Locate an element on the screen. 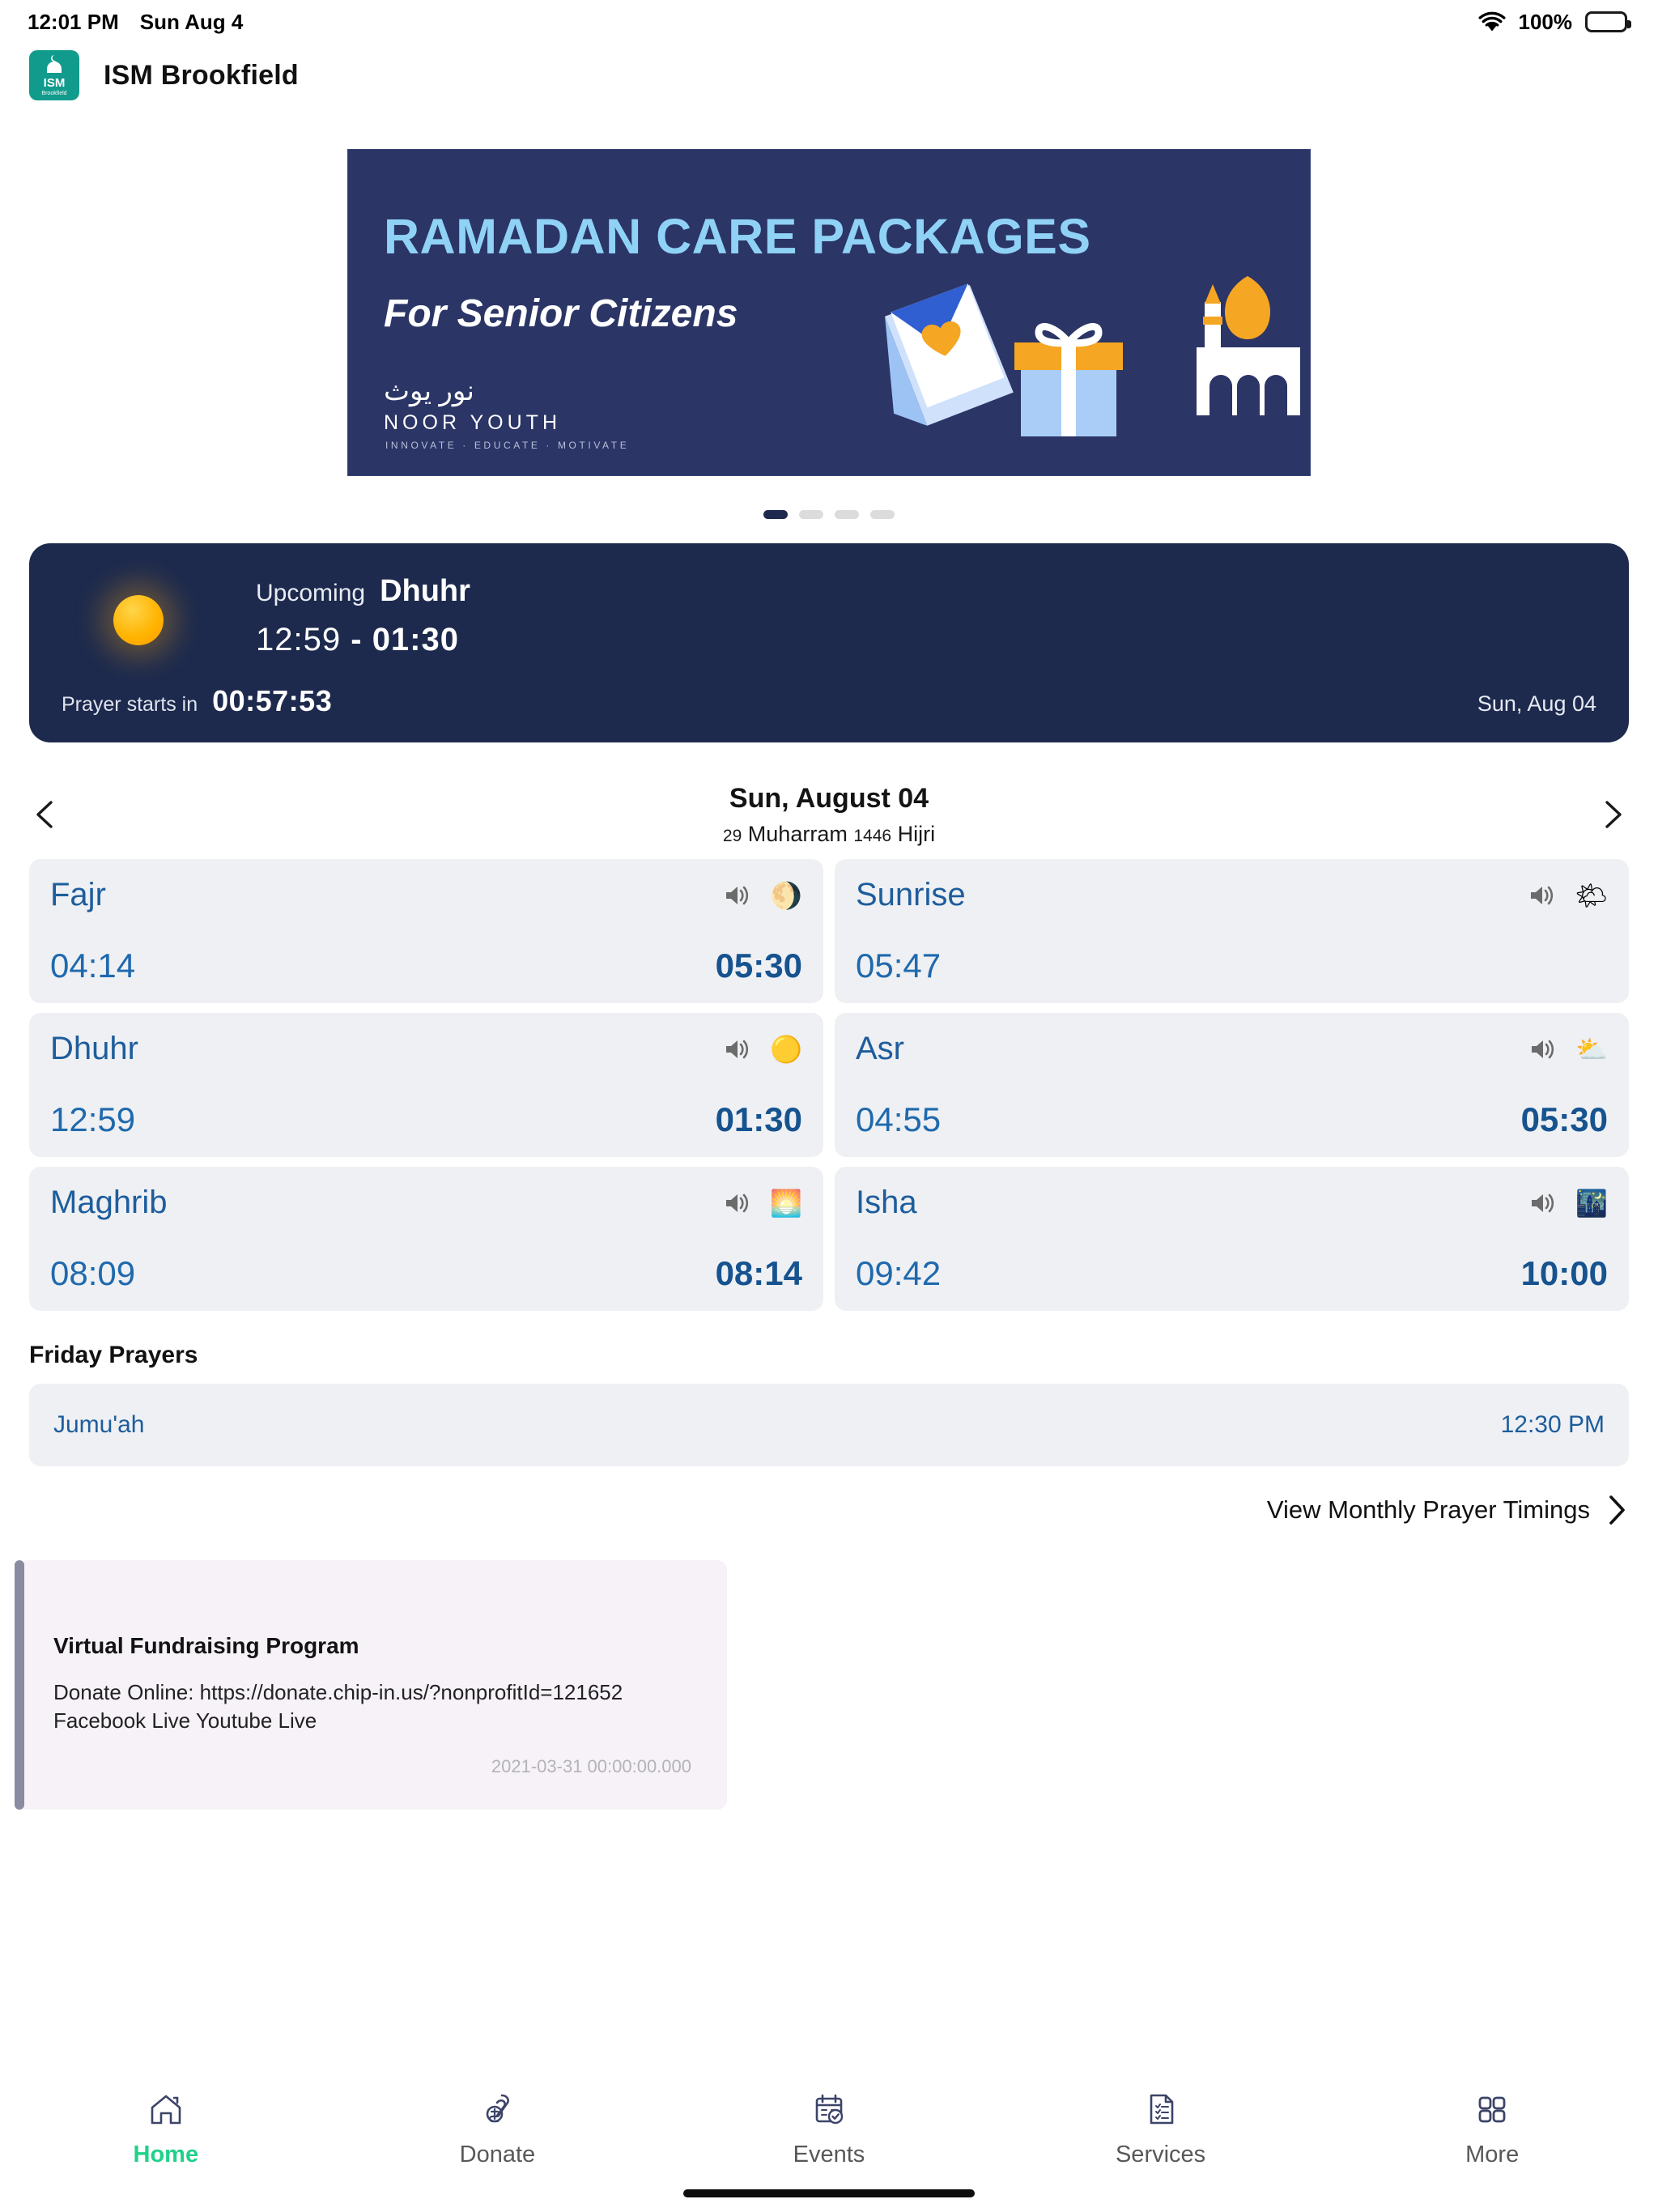  prayer-name: Isha is located at coordinates (886, 1203).